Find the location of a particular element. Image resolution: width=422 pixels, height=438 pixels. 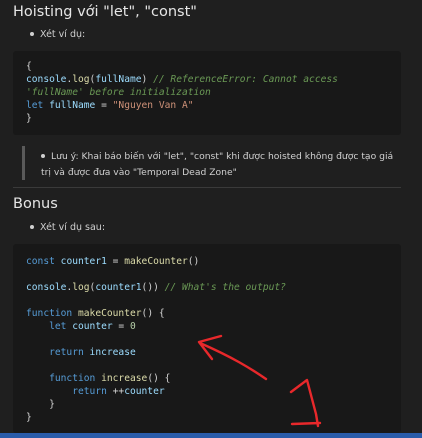

red-annotation is located at coordinates (259, 381).